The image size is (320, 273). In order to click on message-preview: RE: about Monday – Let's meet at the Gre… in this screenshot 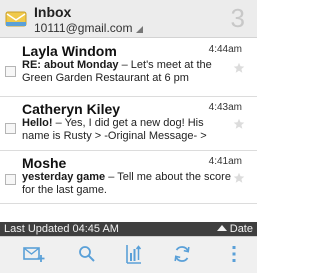, I will do `click(128, 72)`.